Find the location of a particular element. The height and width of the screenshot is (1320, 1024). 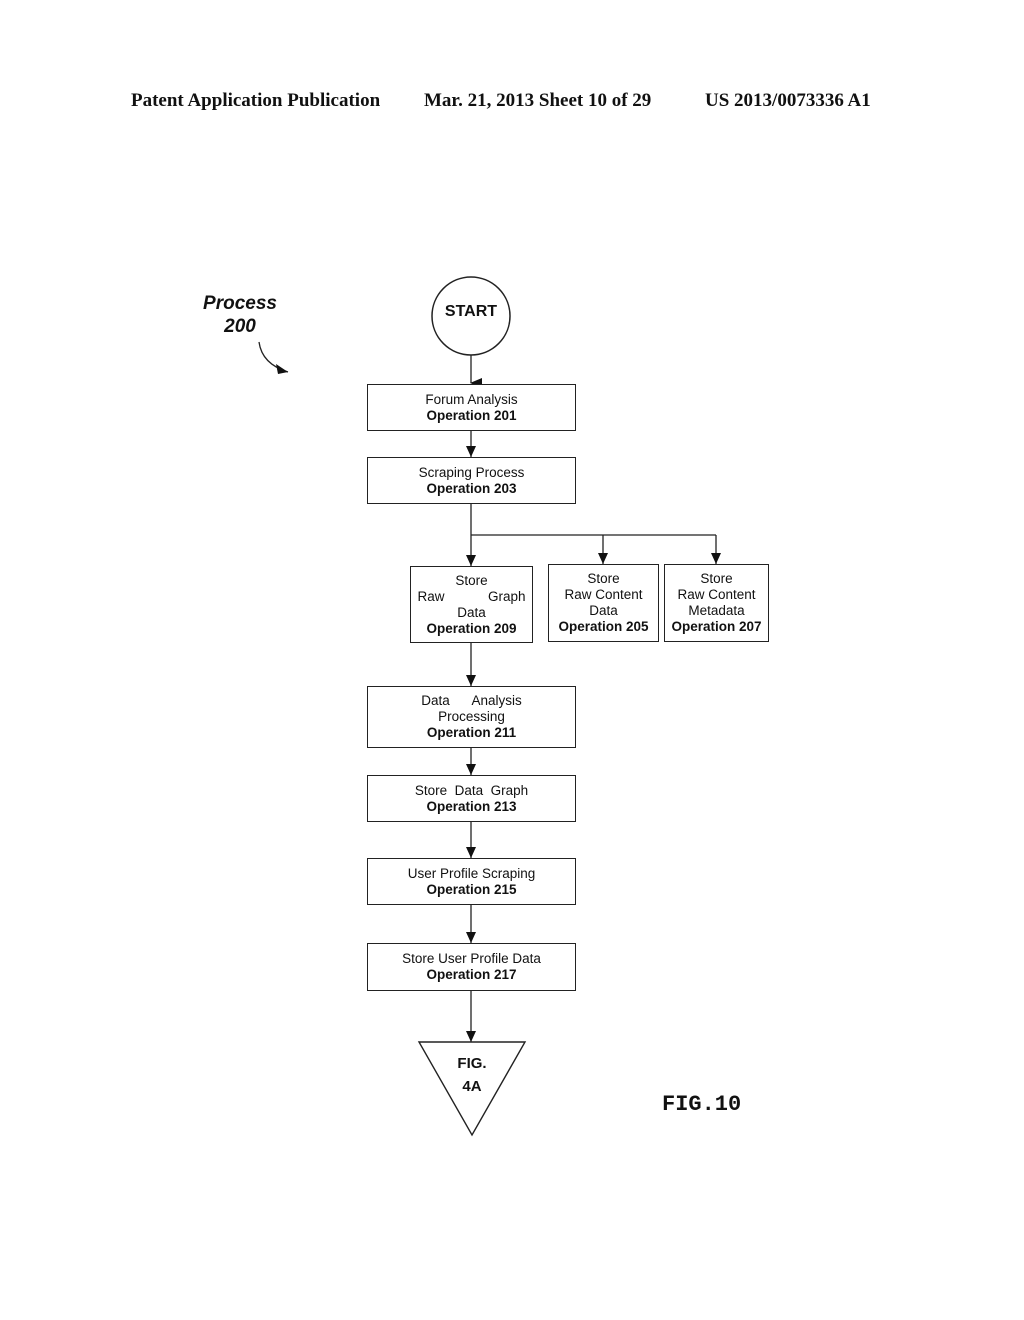

node-operation-number: Operation 213 is located at coordinates (471, 806).